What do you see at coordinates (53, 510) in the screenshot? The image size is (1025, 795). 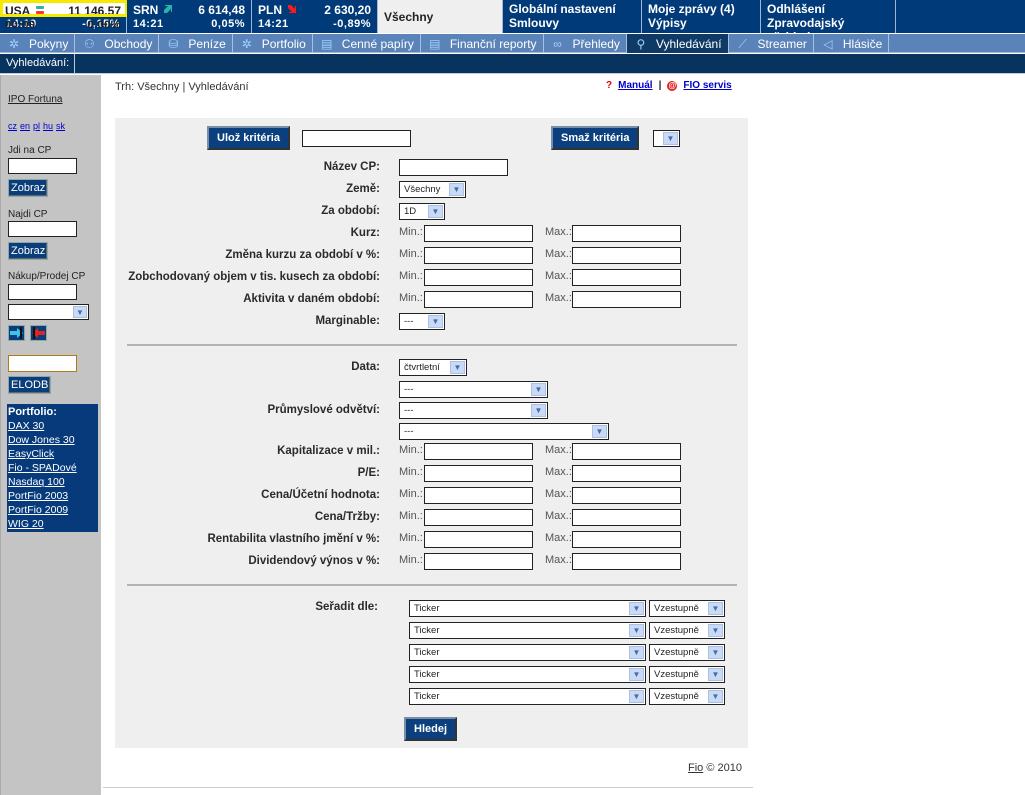 I see `portfolio-link: PortFio 2009` at bounding box center [53, 510].